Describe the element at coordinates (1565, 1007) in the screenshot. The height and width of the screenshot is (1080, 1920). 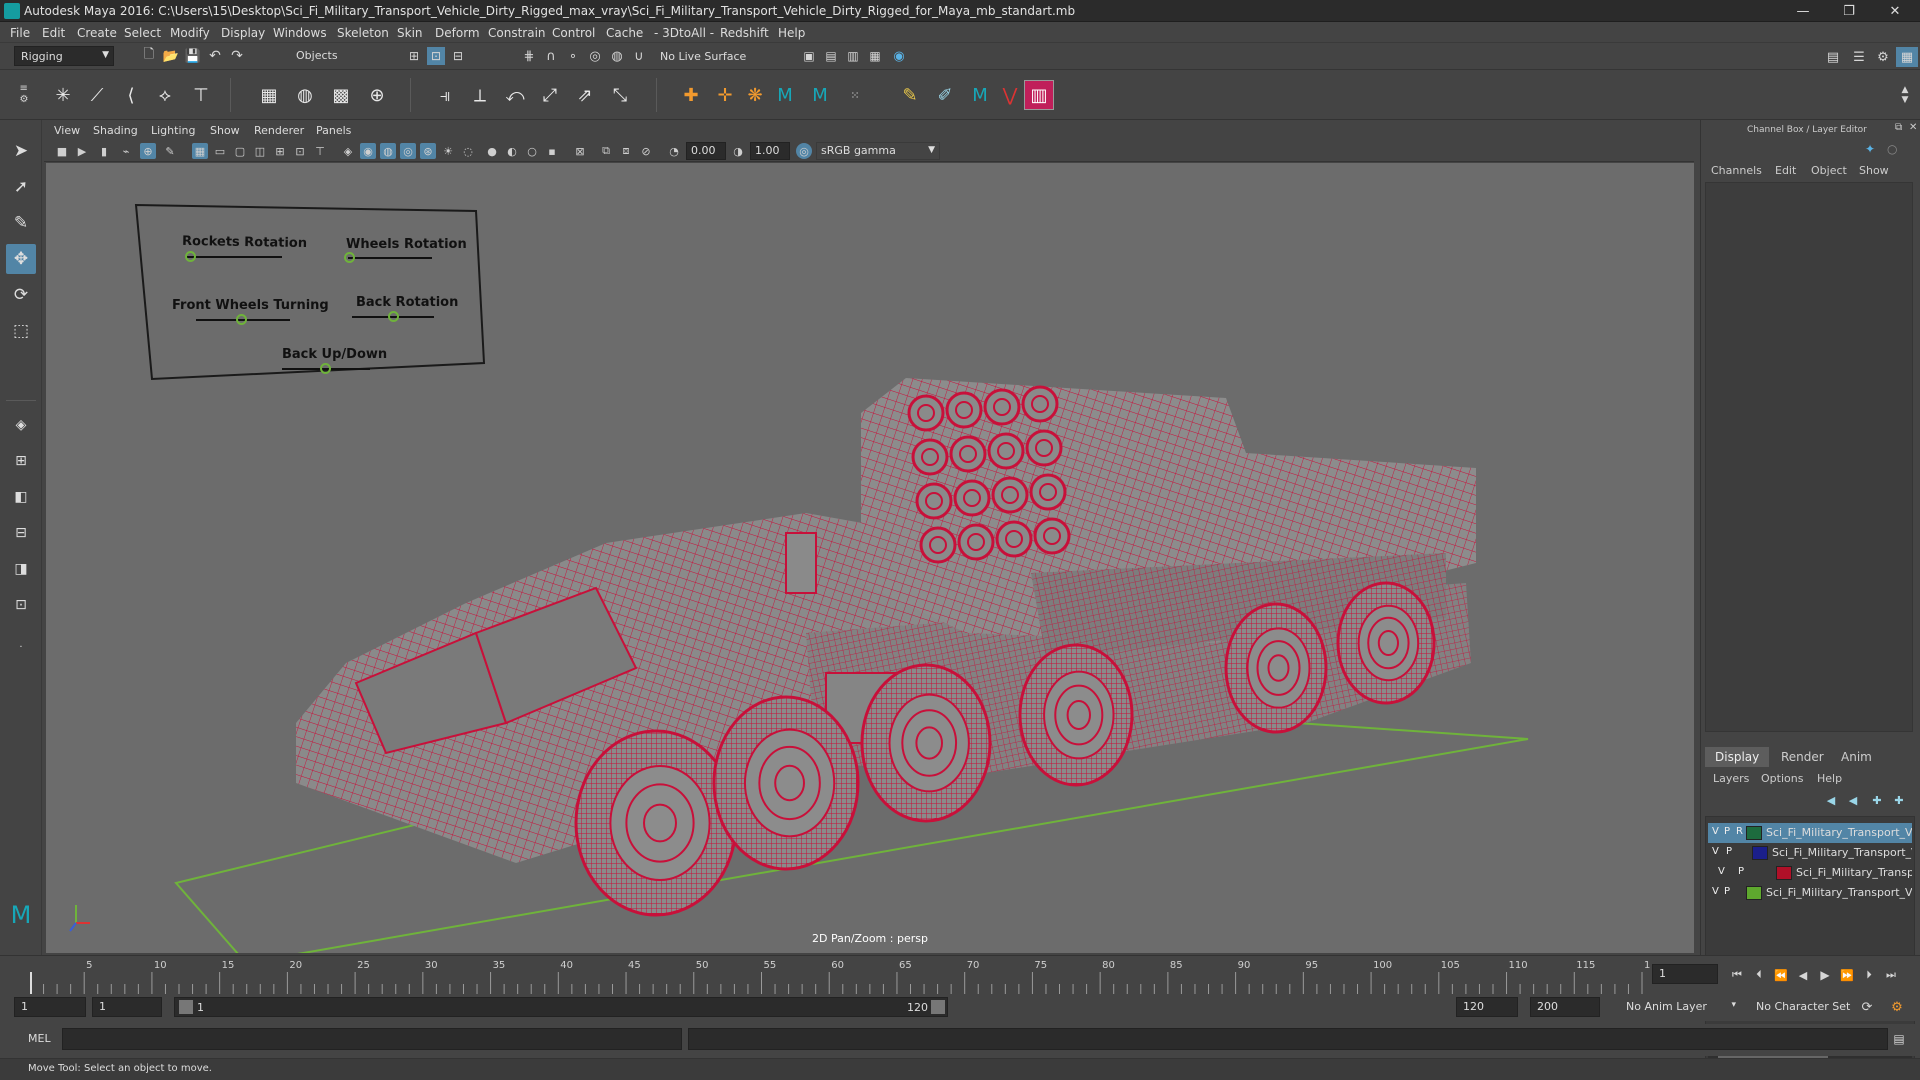
I see `animation-end-field: 200` at that location.